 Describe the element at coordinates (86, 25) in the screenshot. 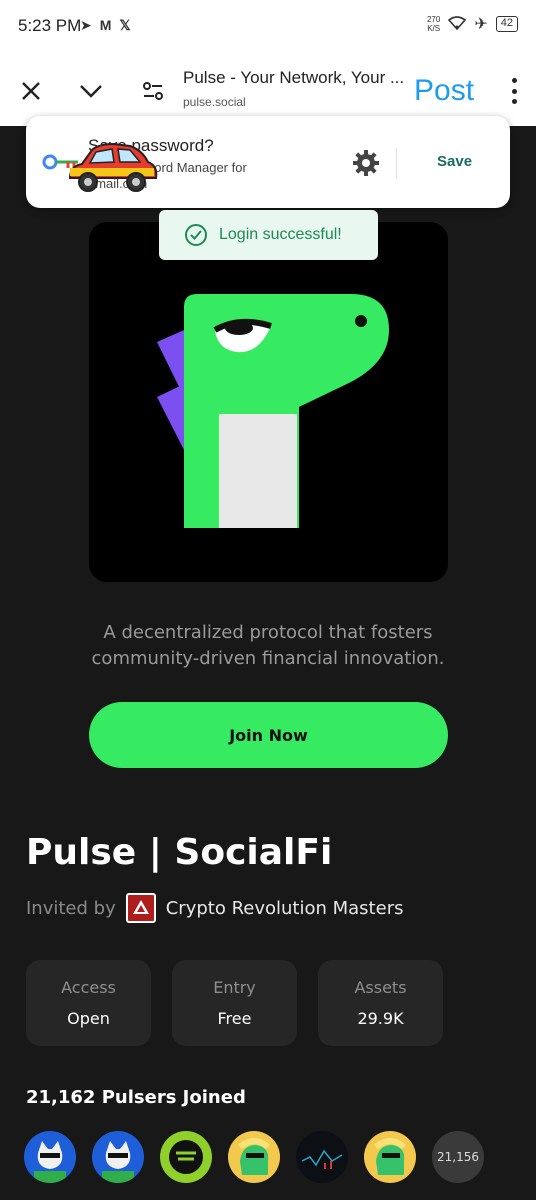

I see `telegram-icon: ➤` at that location.